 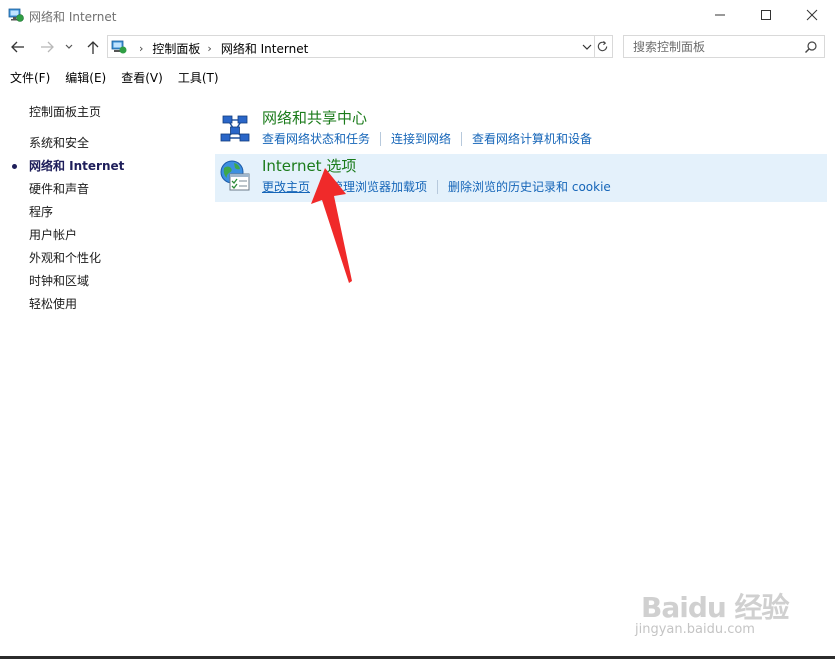 I want to click on category-links: 更改主页 管理浏览器加载项 删除浏览的历史记录和 cookie, so click(x=436, y=186).